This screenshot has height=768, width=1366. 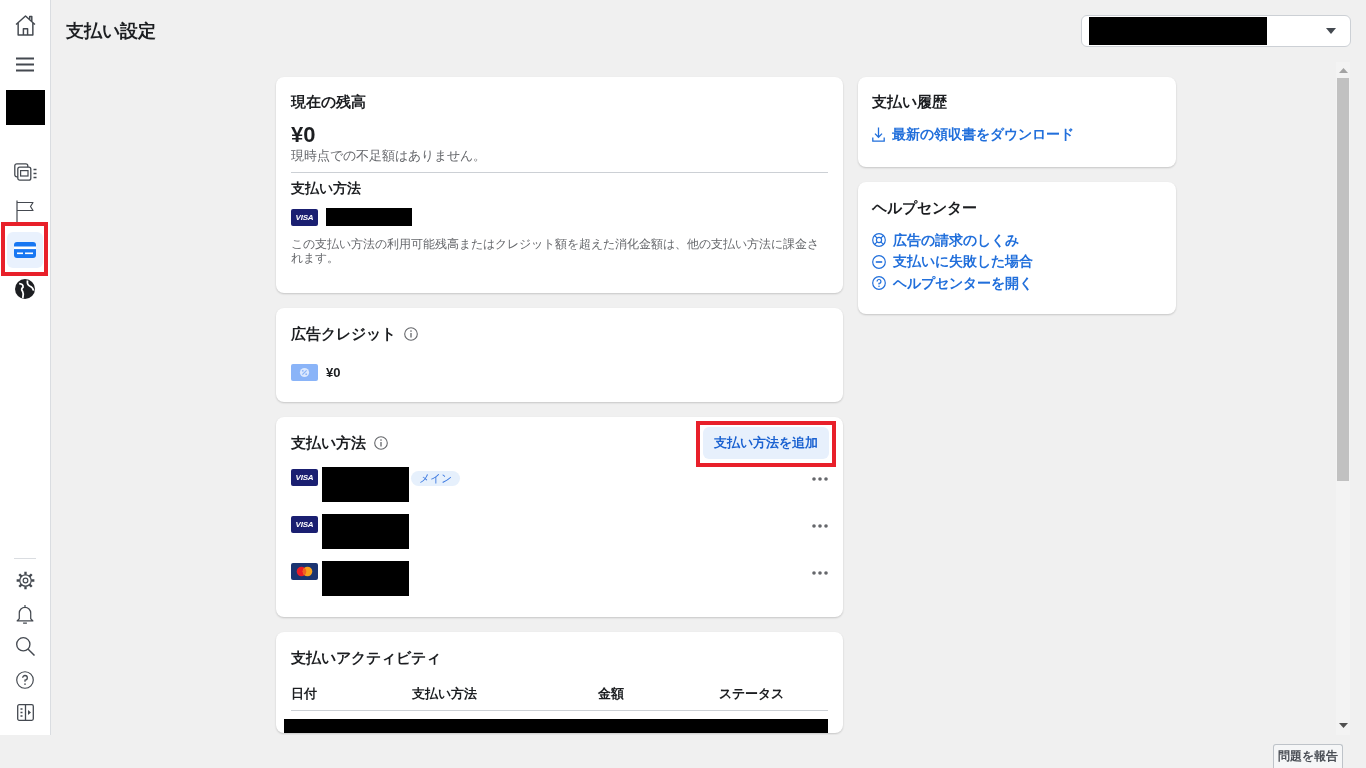 What do you see at coordinates (879, 261) in the screenshot?
I see `minus-circle-icon` at bounding box center [879, 261].